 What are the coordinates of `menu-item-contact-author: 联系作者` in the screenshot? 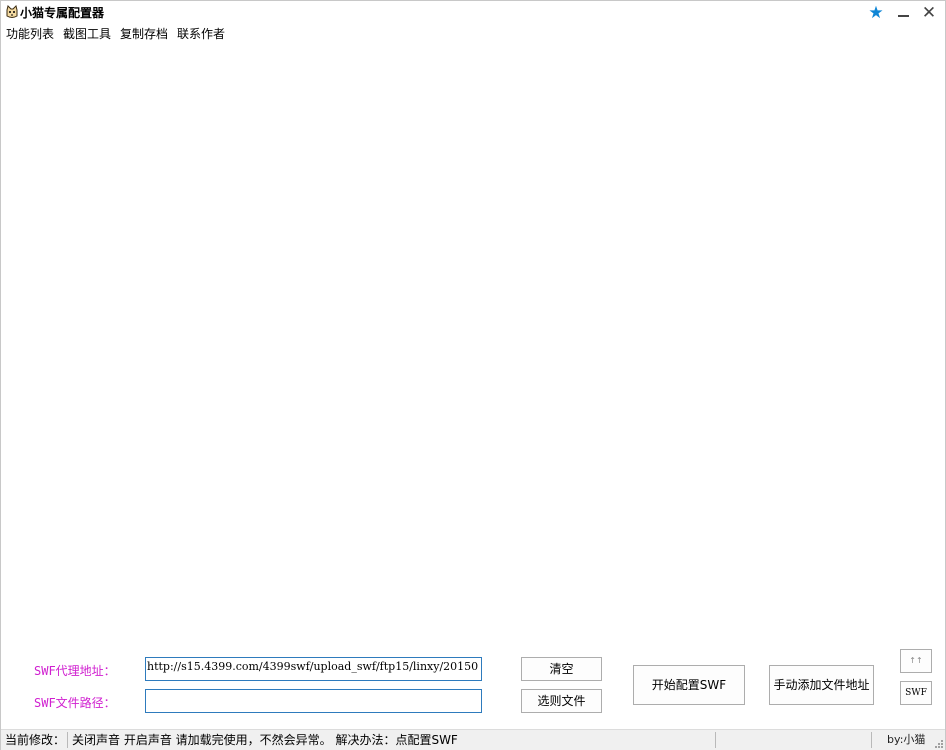 It's located at (200, 34).